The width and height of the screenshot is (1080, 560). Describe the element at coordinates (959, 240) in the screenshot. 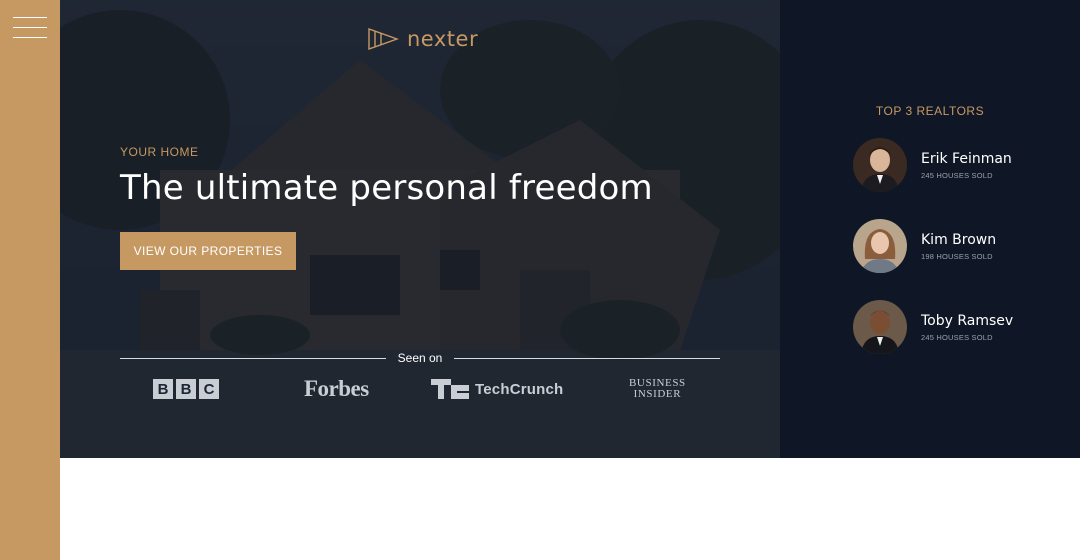

I see `realtor-name: Kim Brown` at that location.